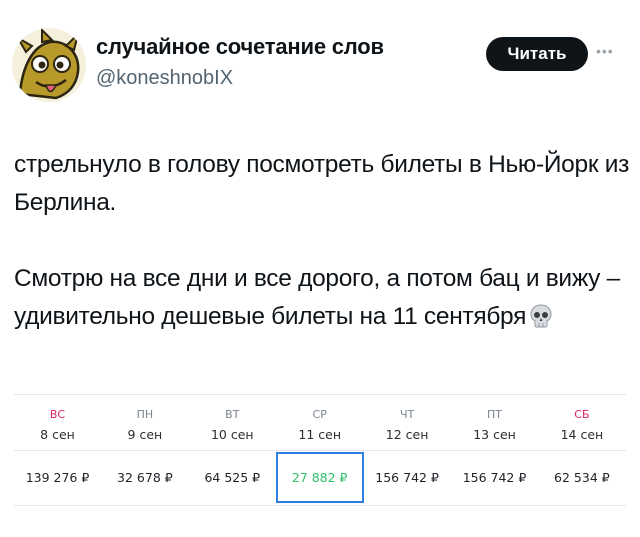  What do you see at coordinates (407, 434) in the screenshot?
I see `date-label: 12 сен` at bounding box center [407, 434].